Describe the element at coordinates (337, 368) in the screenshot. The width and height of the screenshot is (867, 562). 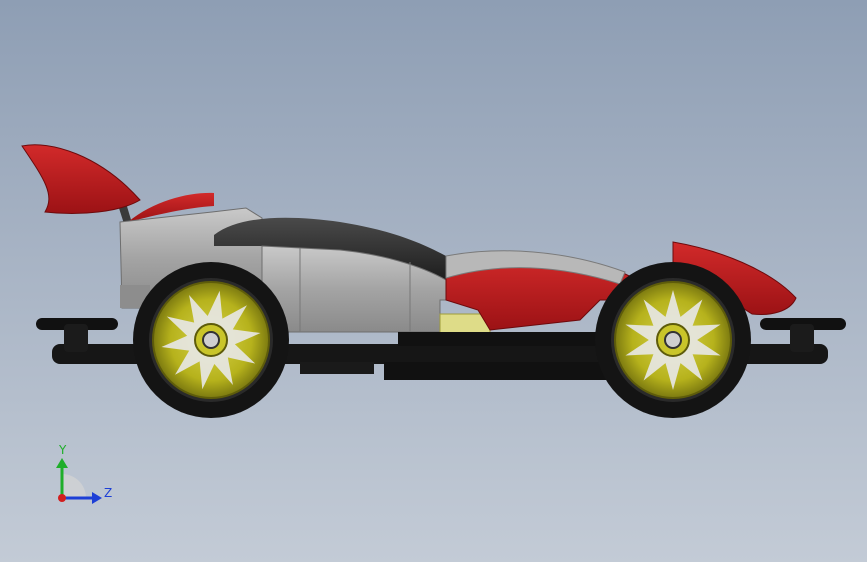
I see `chassis-skid` at that location.